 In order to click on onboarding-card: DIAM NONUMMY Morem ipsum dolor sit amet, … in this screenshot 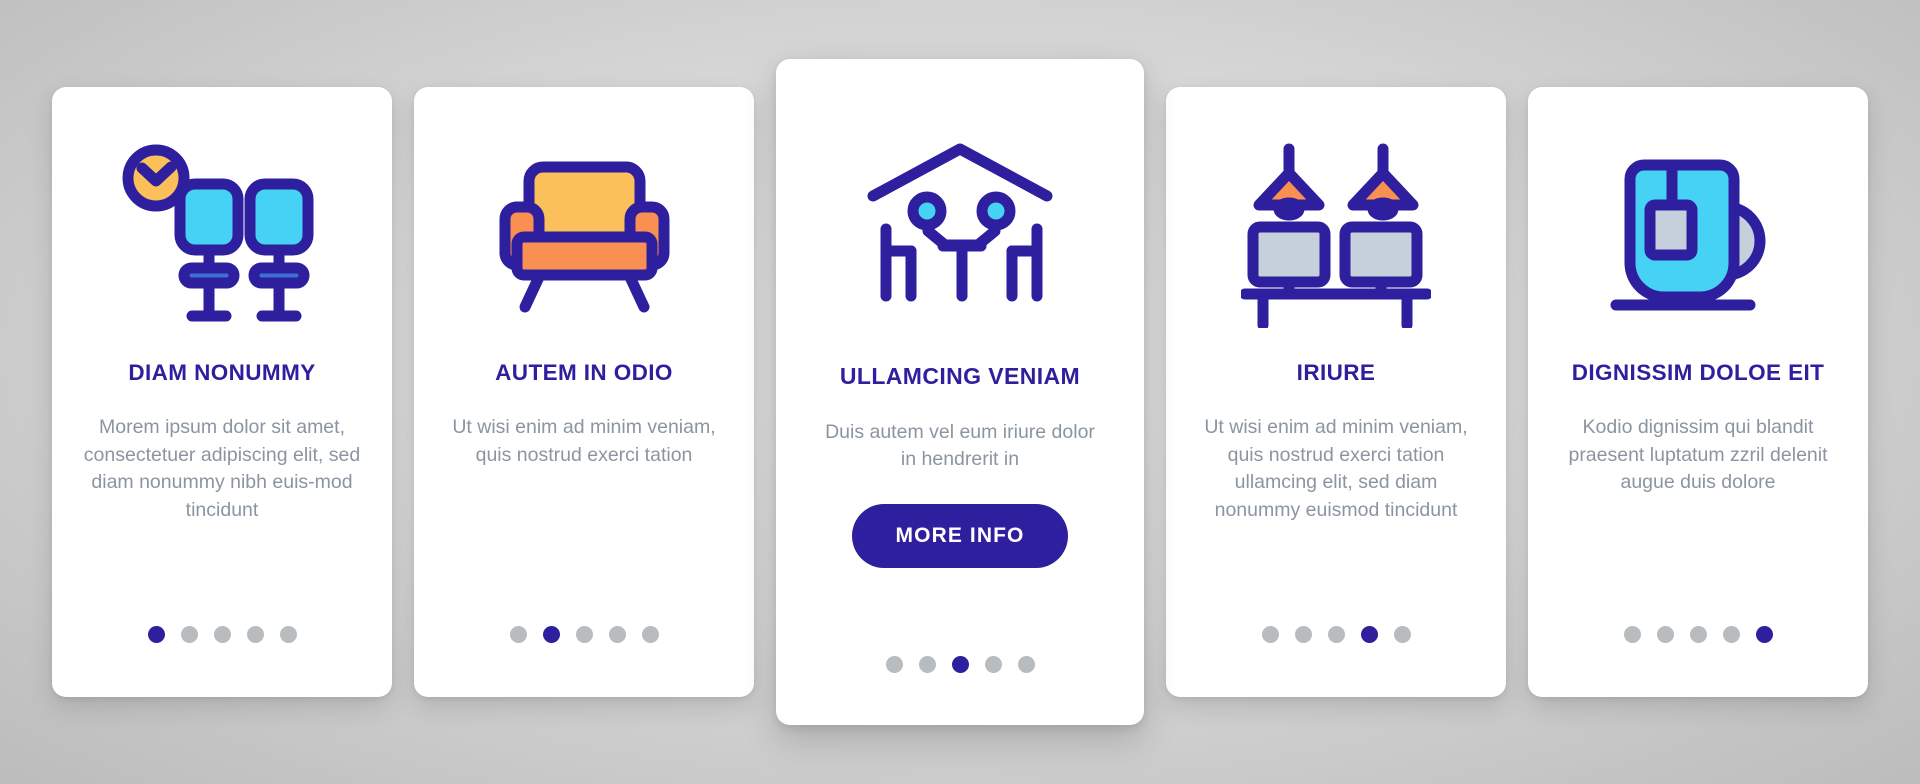, I will do `click(222, 392)`.